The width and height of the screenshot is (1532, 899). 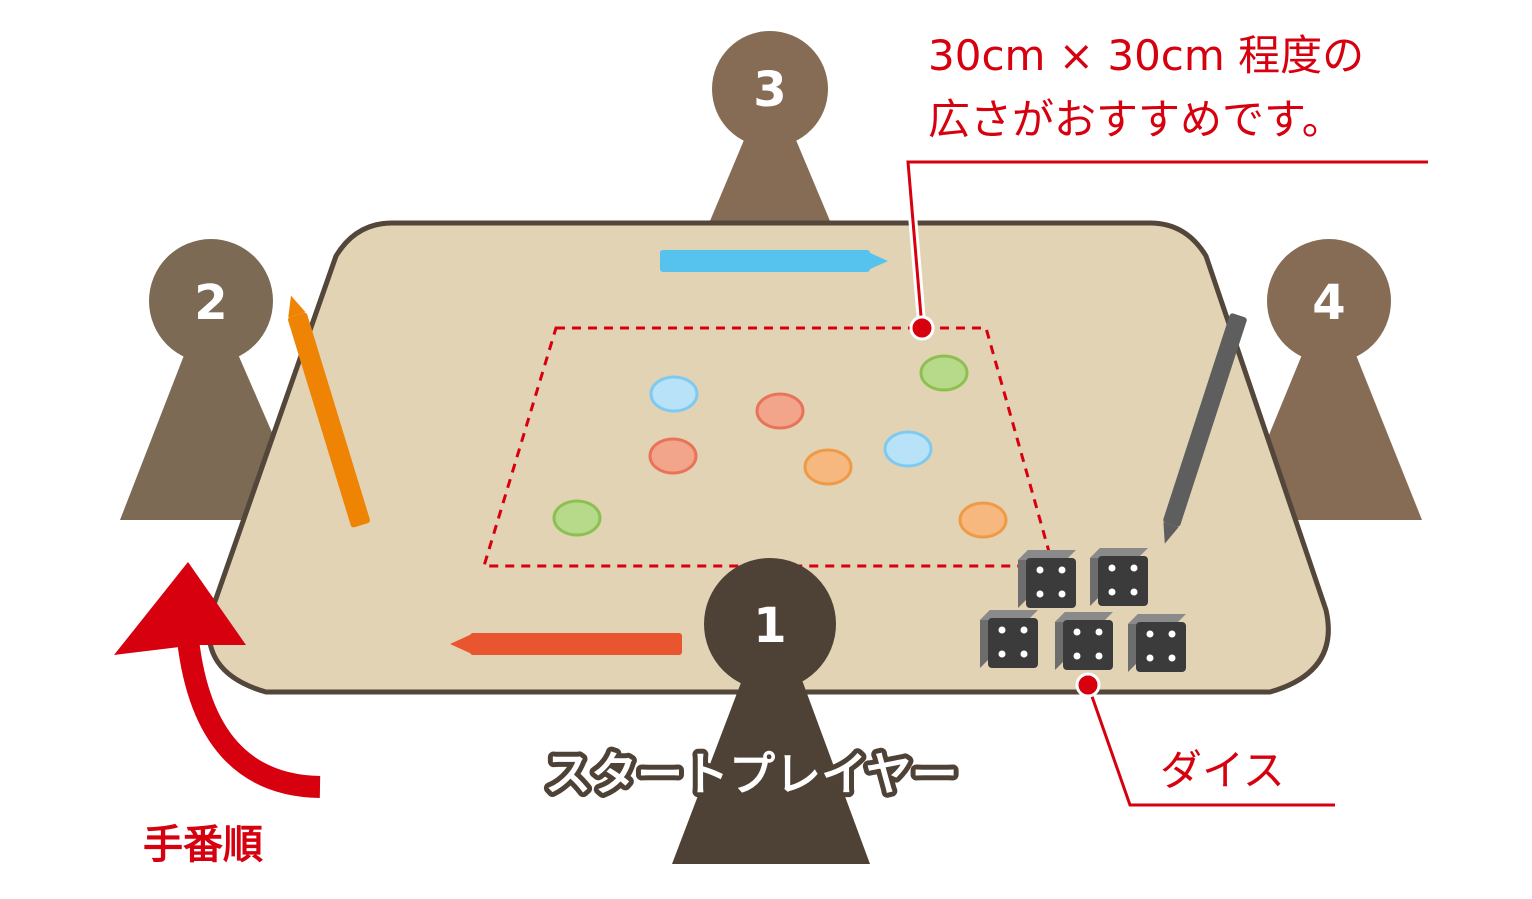 What do you see at coordinates (1146, 55) in the screenshot?
I see `area-note-line1: 30cm × 30cm 程度の` at bounding box center [1146, 55].